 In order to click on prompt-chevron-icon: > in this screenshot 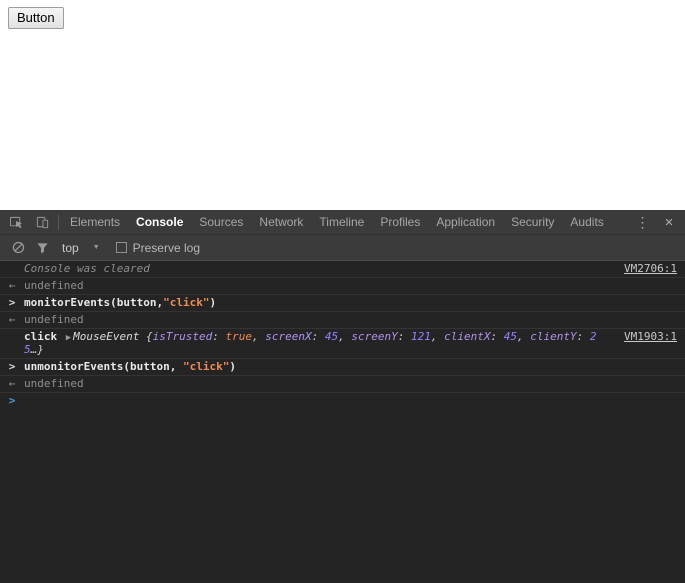, I will do `click(12, 400)`.